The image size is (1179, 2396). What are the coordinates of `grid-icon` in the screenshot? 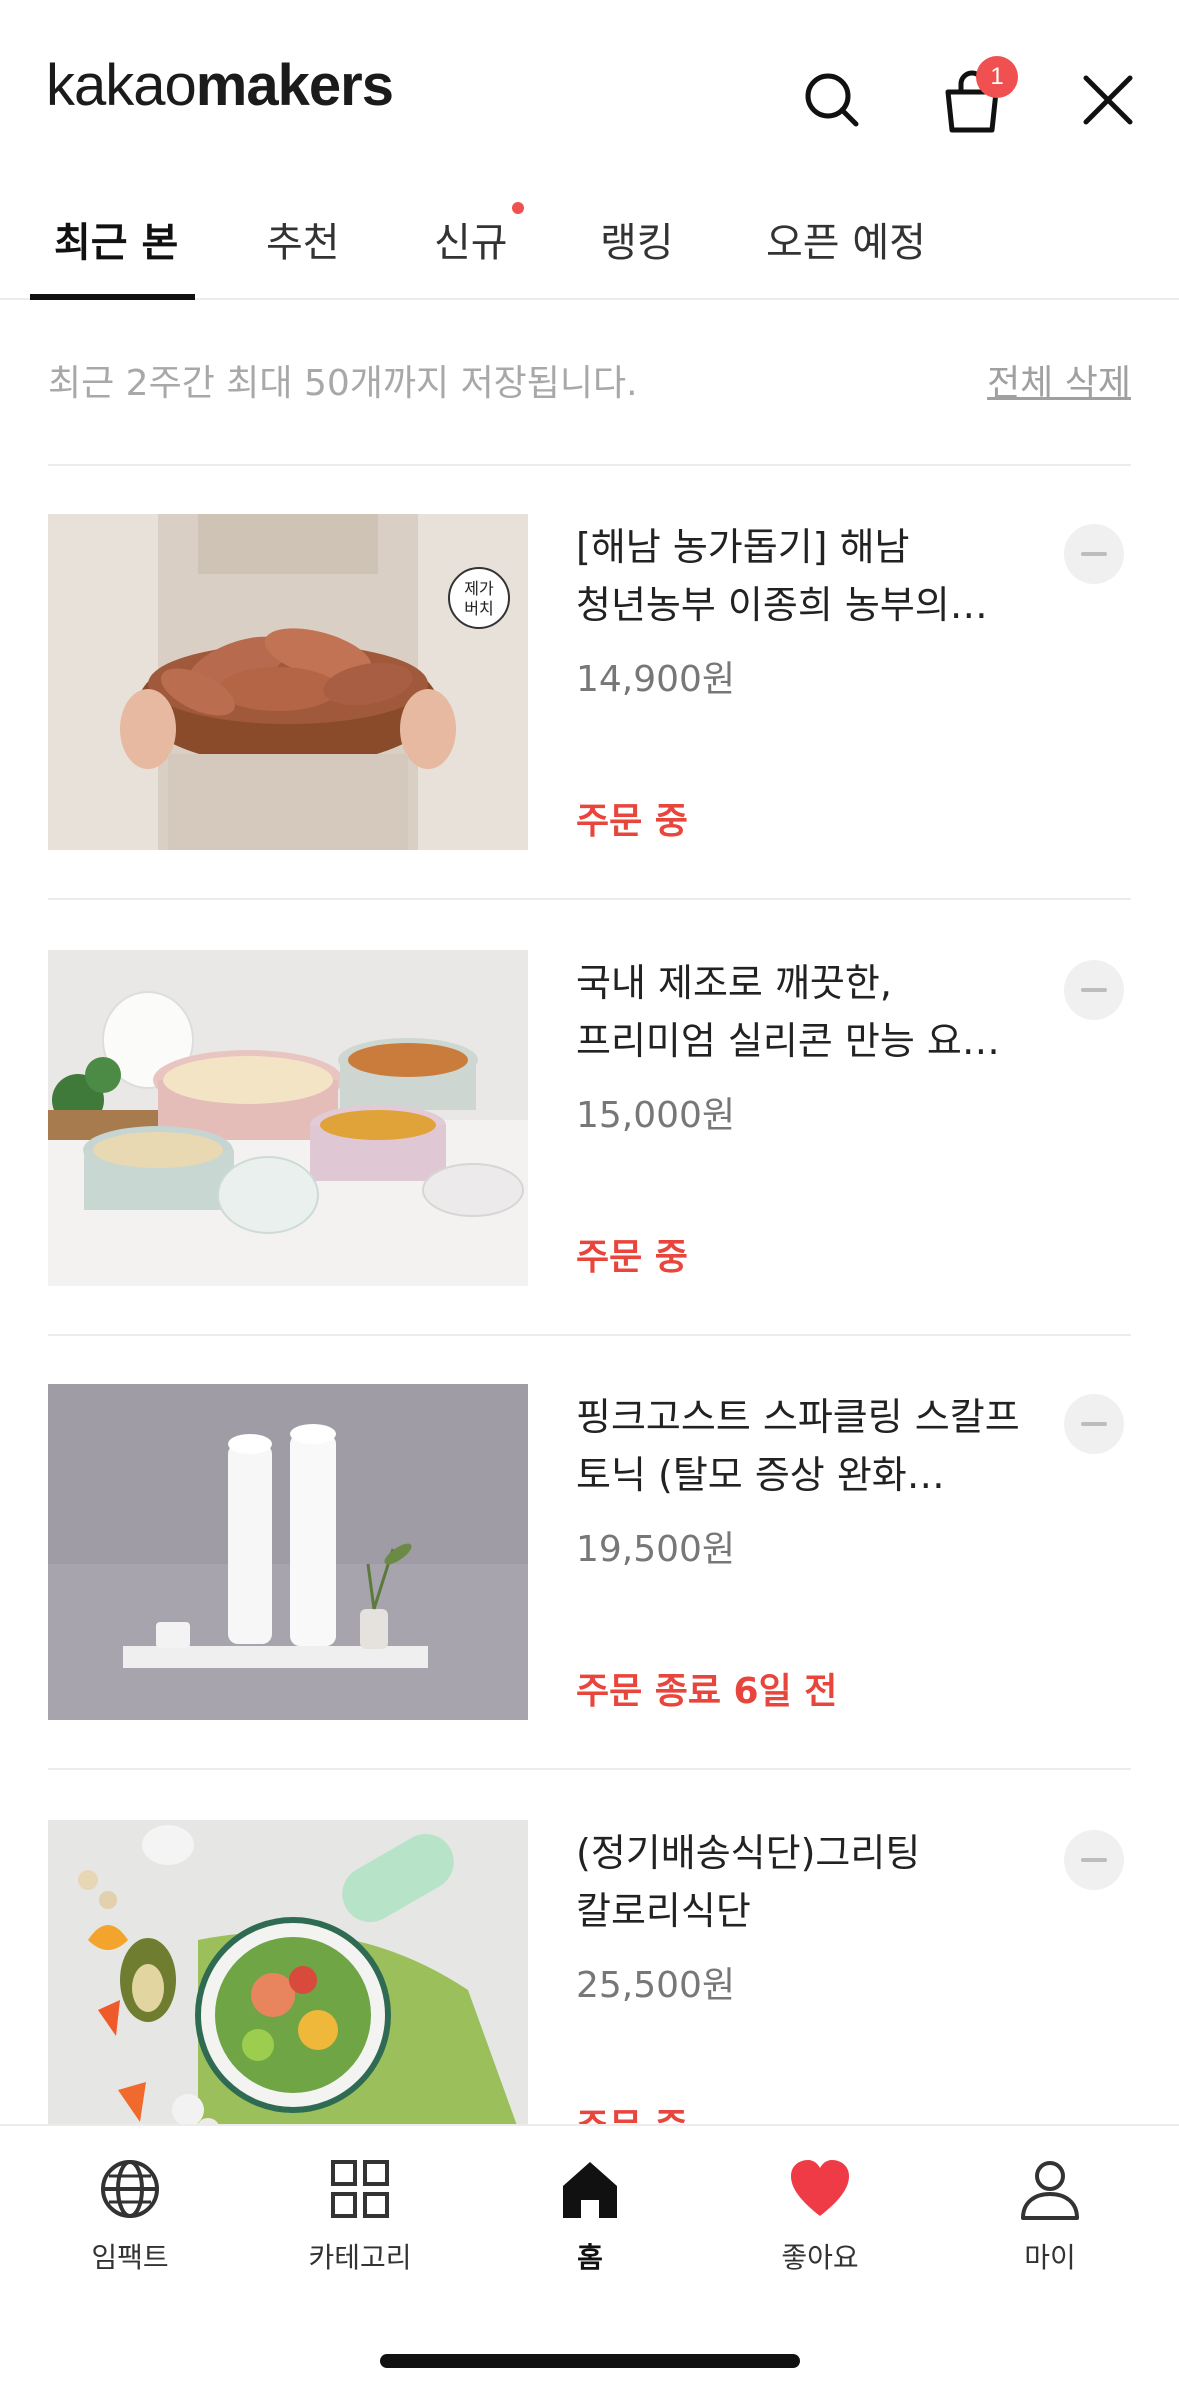 It's located at (360, 2189).